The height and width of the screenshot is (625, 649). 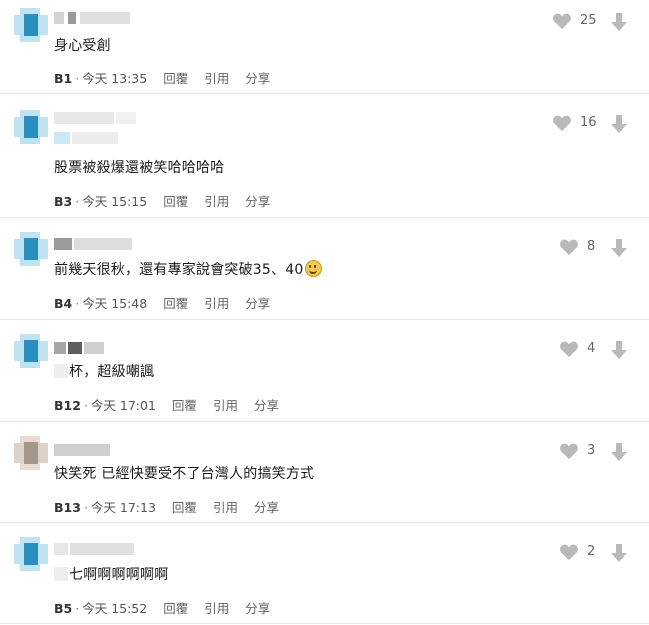 I want to click on floor-number: B12, so click(x=67, y=405).